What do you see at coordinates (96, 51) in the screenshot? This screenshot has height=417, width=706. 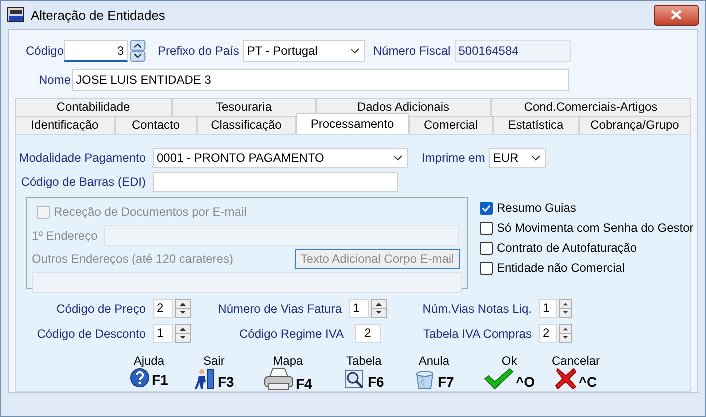 I see `code-field: 3` at bounding box center [96, 51].